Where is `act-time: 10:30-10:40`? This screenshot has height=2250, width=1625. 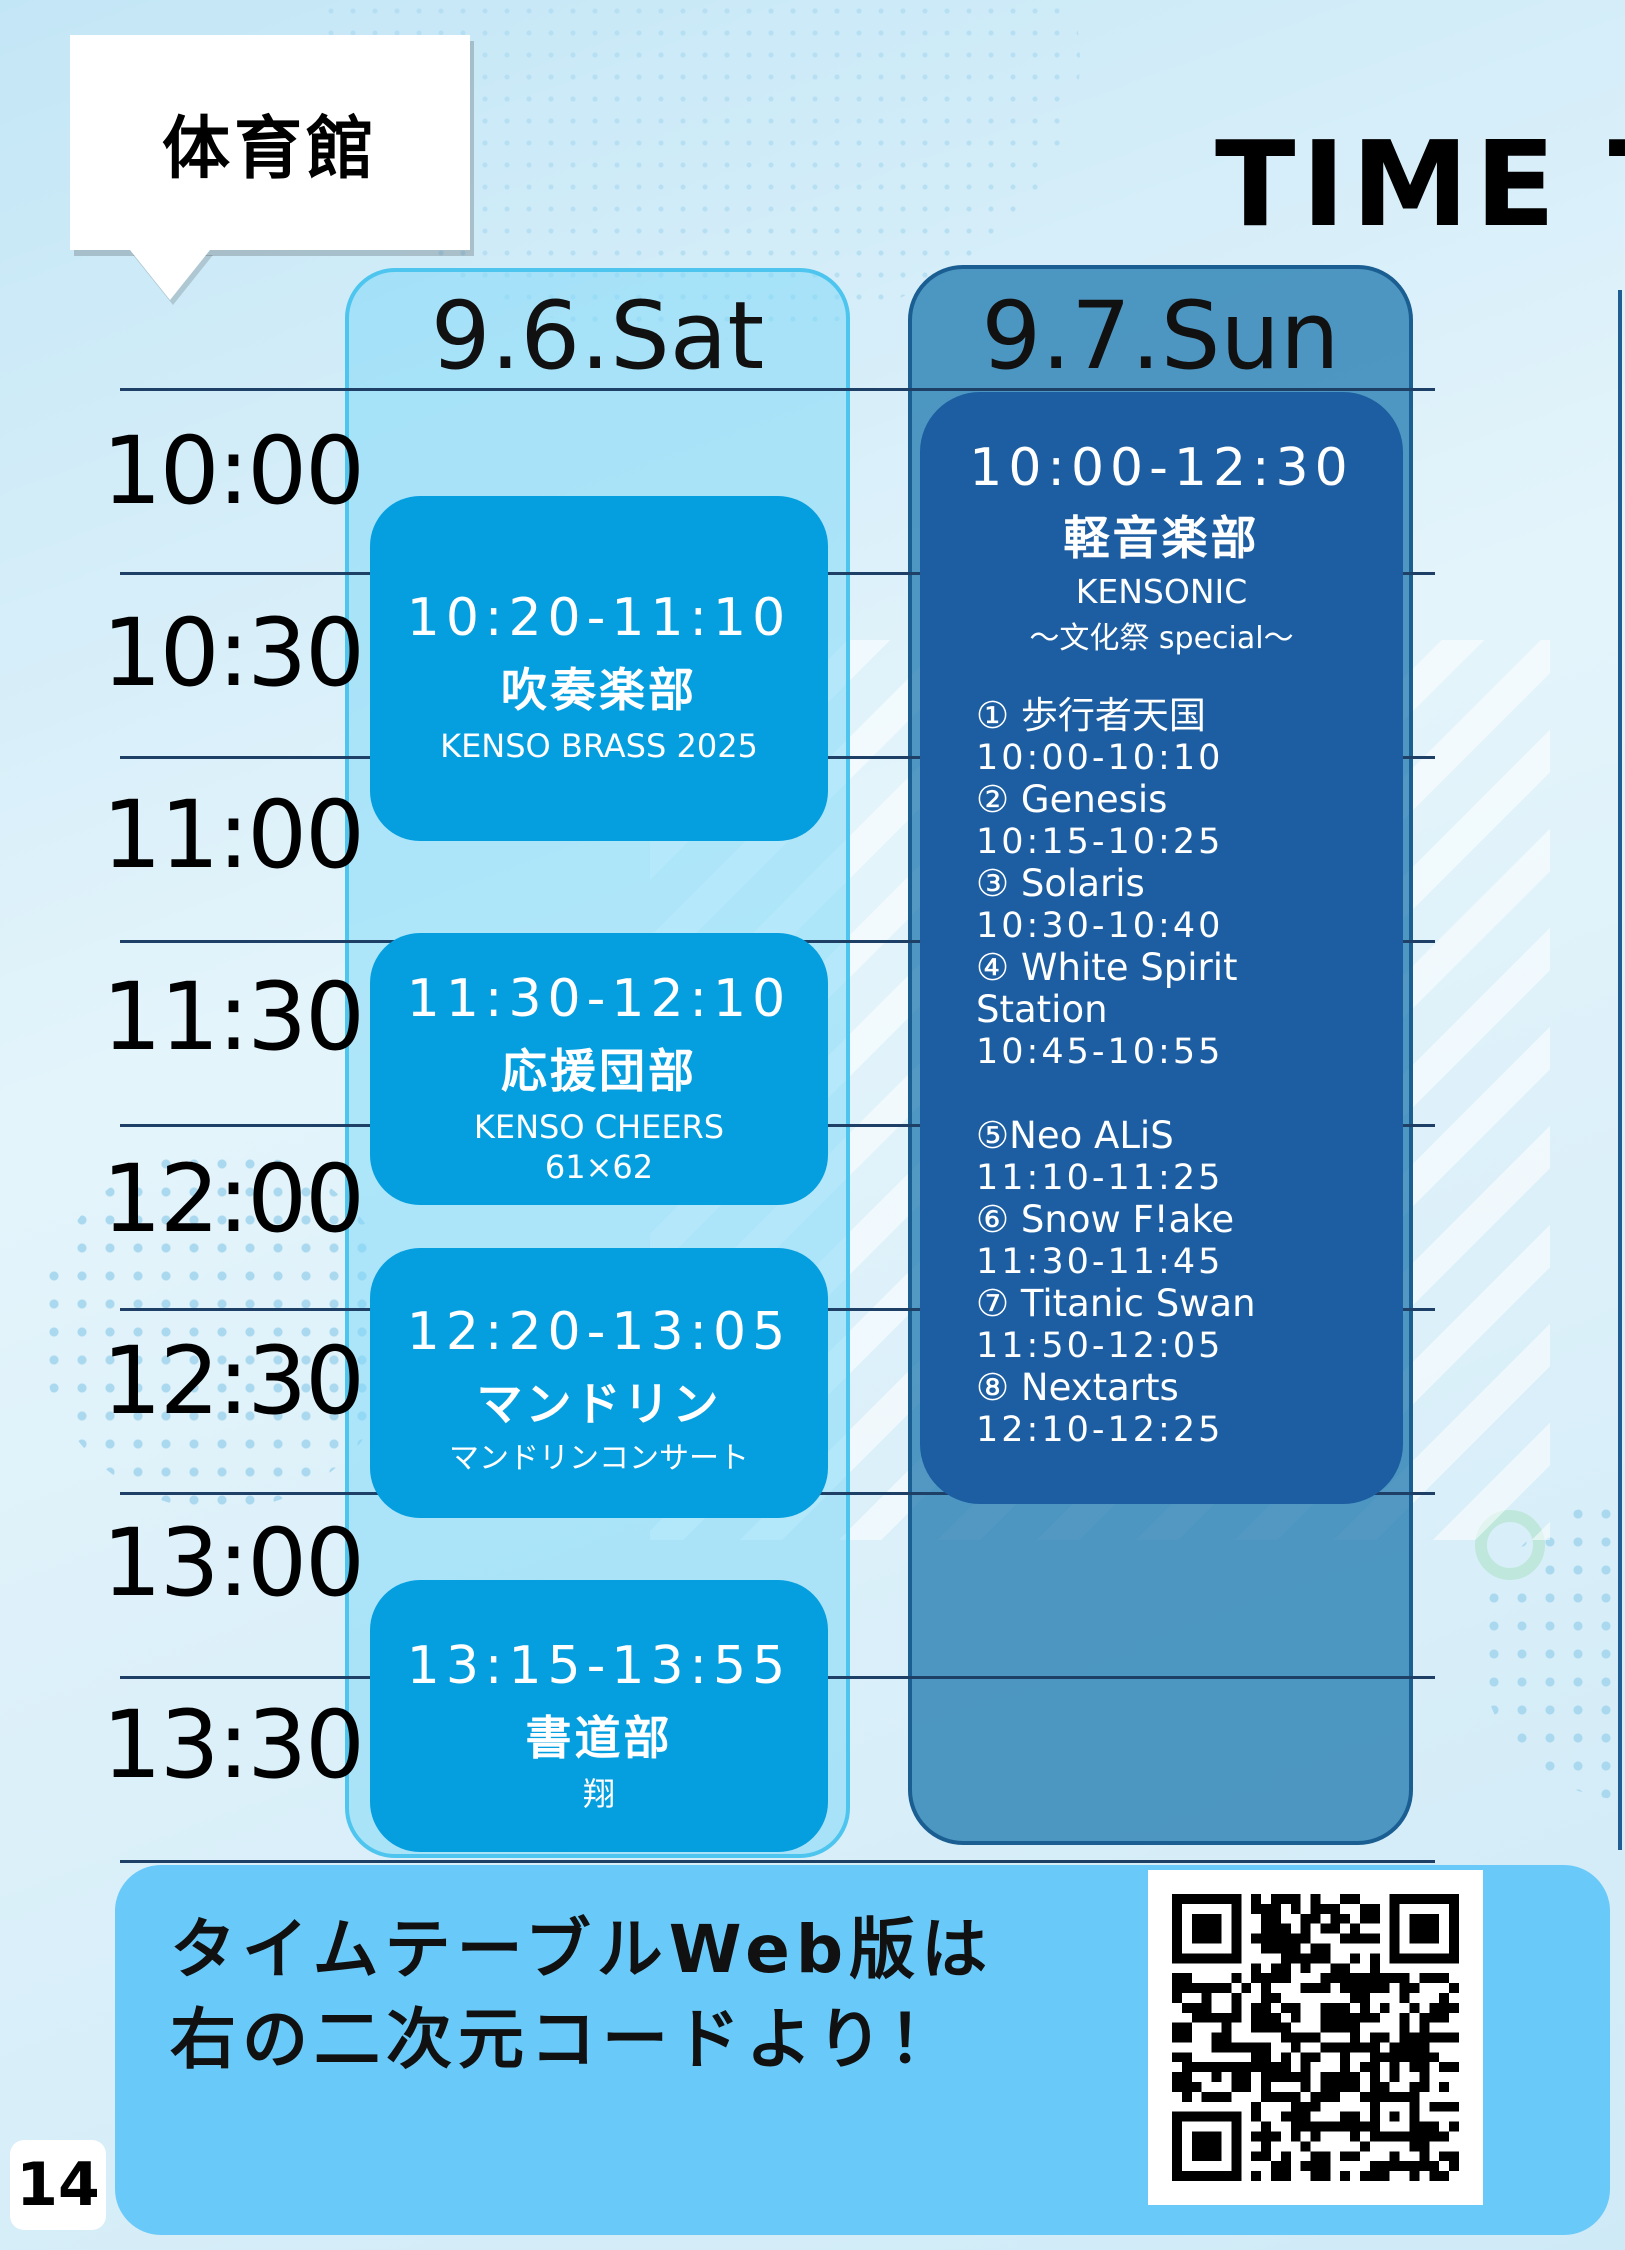 act-time: 10:30-10:40 is located at coordinates (1100, 926).